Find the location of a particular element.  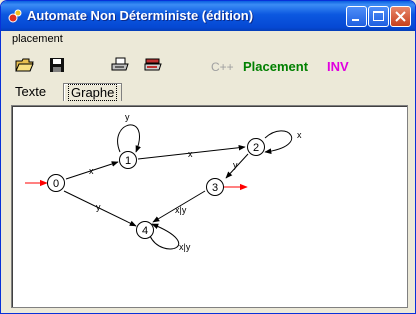

maximize-button is located at coordinates (378, 16).